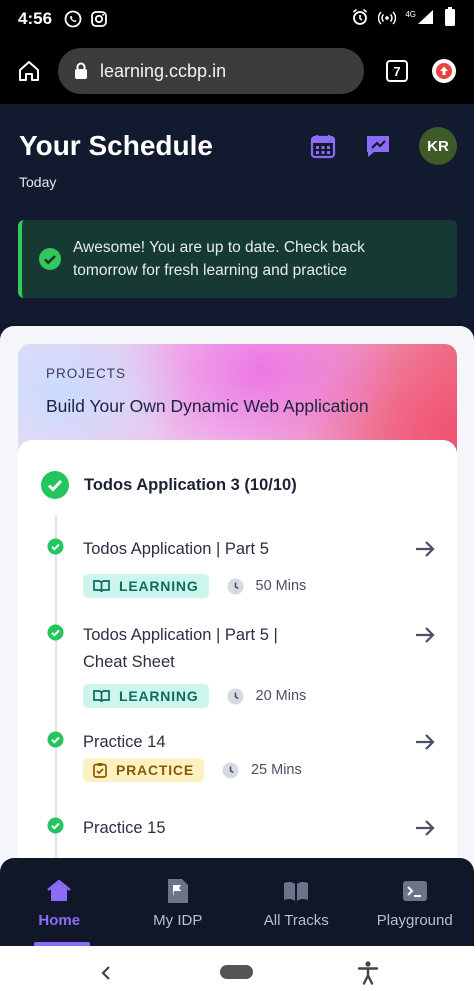 This screenshot has width=474, height=1000. What do you see at coordinates (155, 770) in the screenshot?
I see `badge-label: PRACTICE` at bounding box center [155, 770].